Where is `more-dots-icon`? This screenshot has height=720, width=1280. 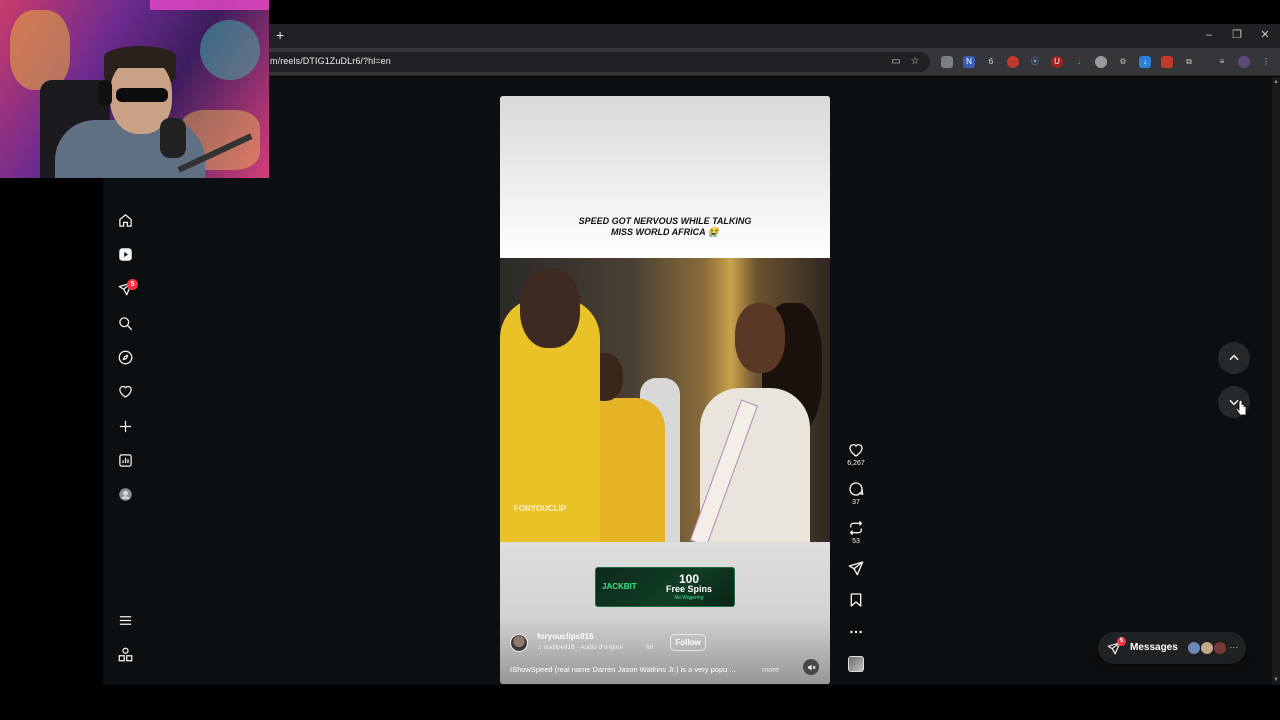
more-dots-icon is located at coordinates (856, 632).